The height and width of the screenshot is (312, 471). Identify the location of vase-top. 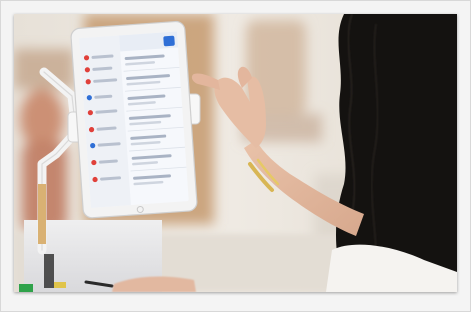
(42, 119).